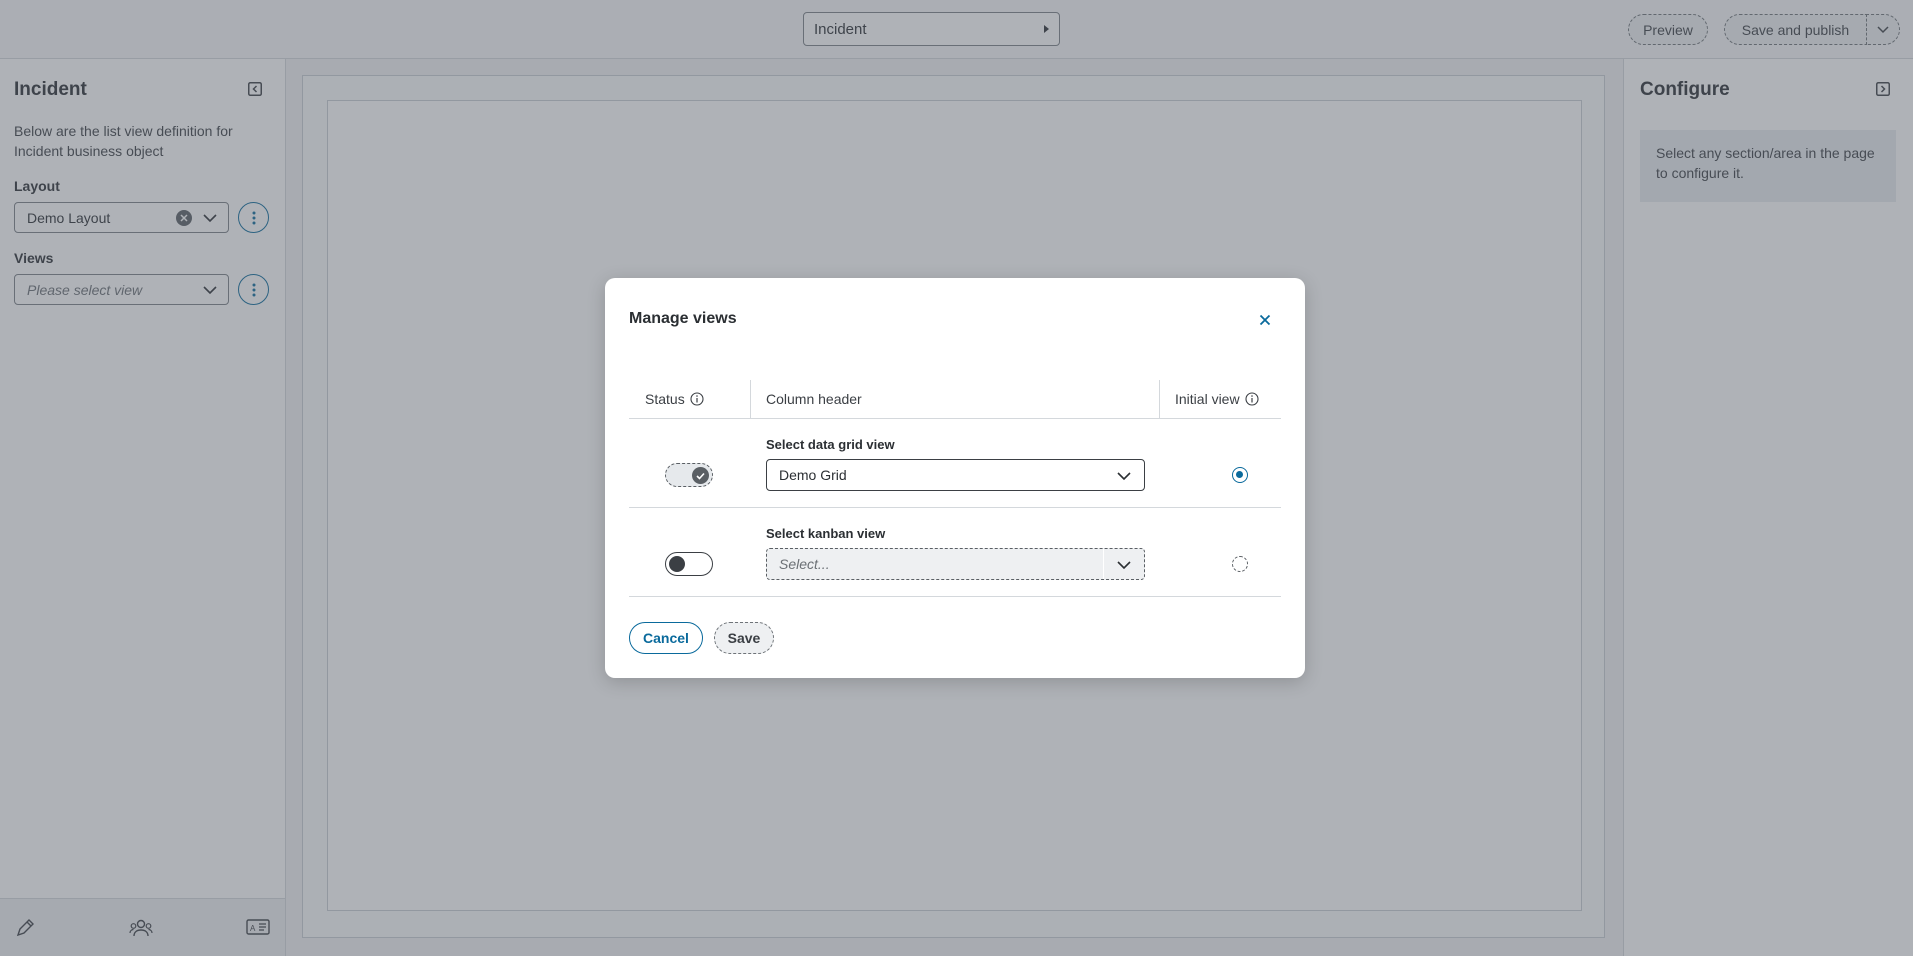 The height and width of the screenshot is (956, 1913). I want to click on select-separator, so click(1103, 564).